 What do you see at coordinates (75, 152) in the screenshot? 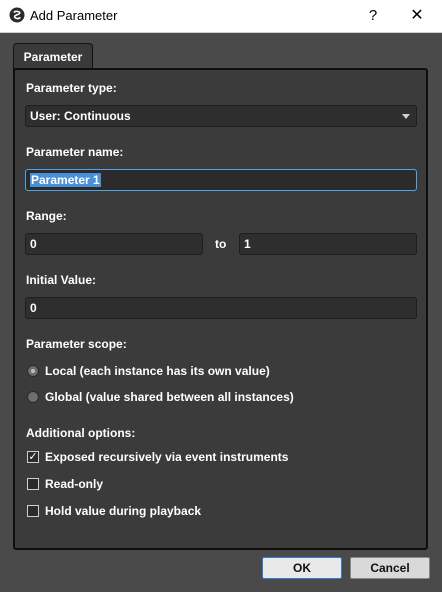
I see `parameter-name-label: Parameter name:` at bounding box center [75, 152].